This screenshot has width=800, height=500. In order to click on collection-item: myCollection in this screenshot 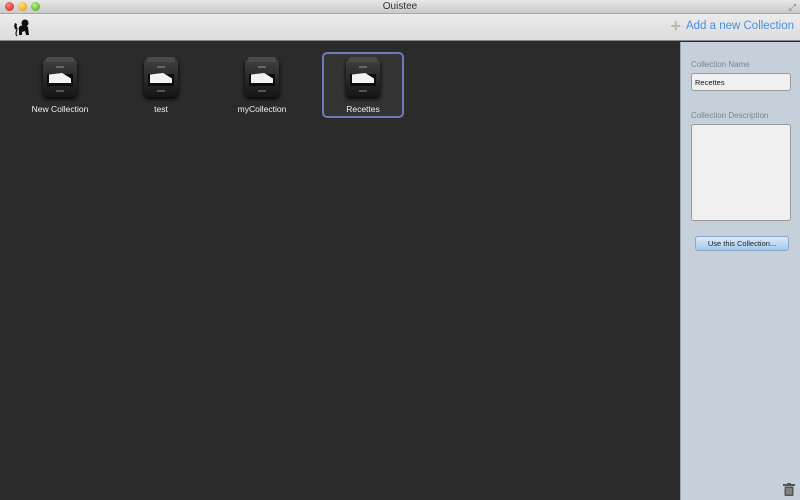, I will do `click(262, 85)`.